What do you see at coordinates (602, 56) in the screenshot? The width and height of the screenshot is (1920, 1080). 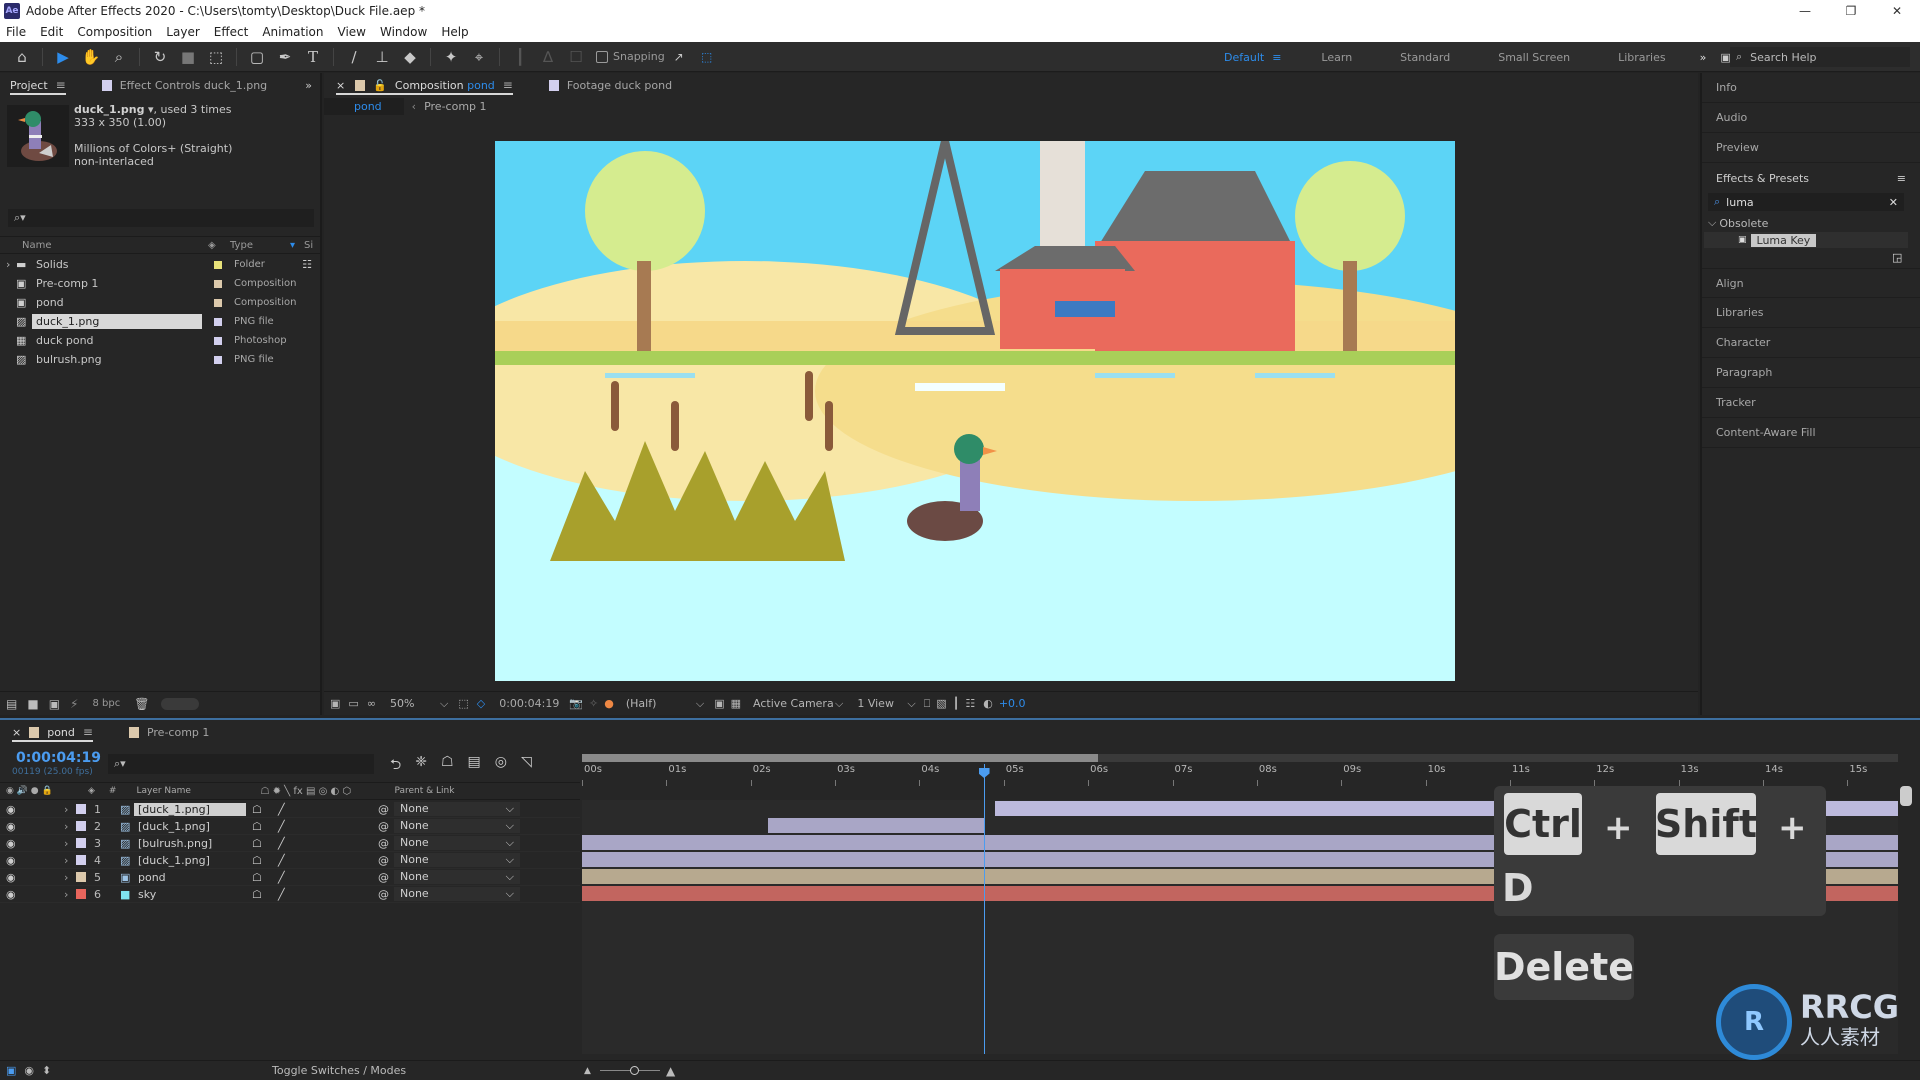 I see `snapping-checkbox` at bounding box center [602, 56].